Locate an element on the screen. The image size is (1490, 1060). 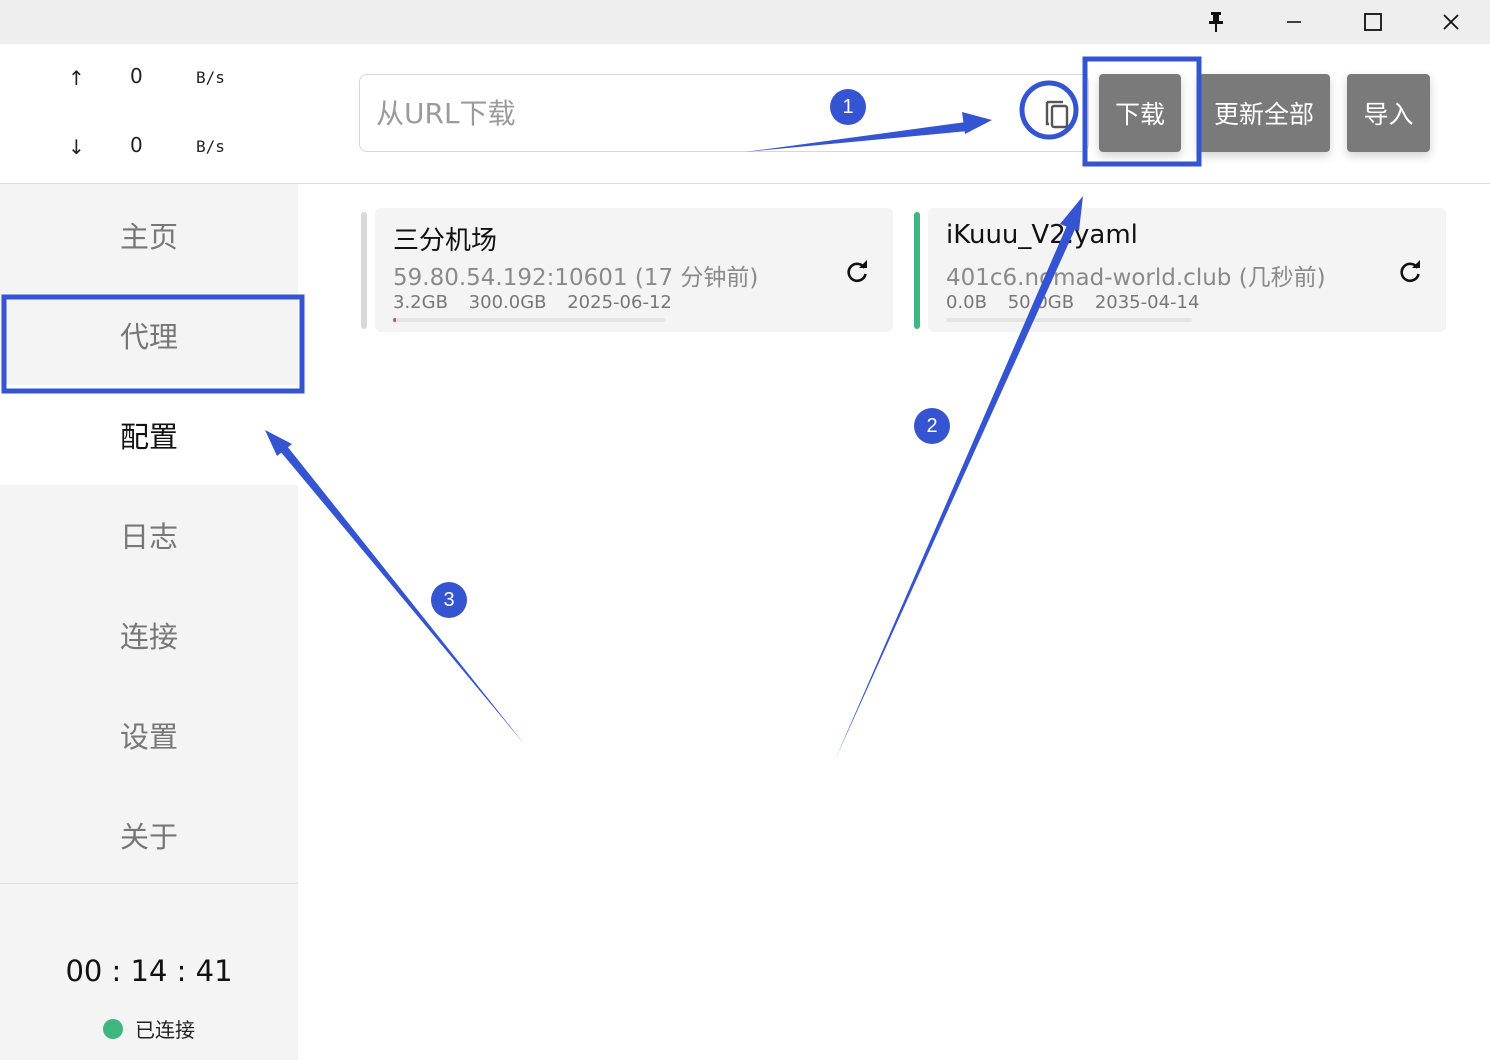
sidebar-nav: 主页 代理 配置 日志 连接 设置 关于 is located at coordinates (149, 535).